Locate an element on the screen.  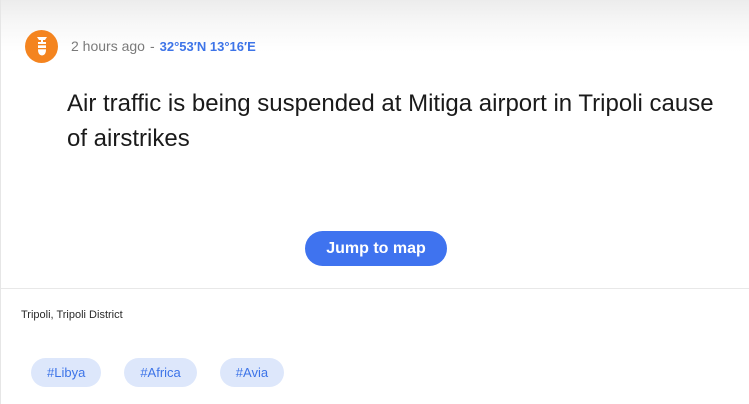
post-meta: 2 hours ago - 32°53′N 13°16′E is located at coordinates (140, 46).